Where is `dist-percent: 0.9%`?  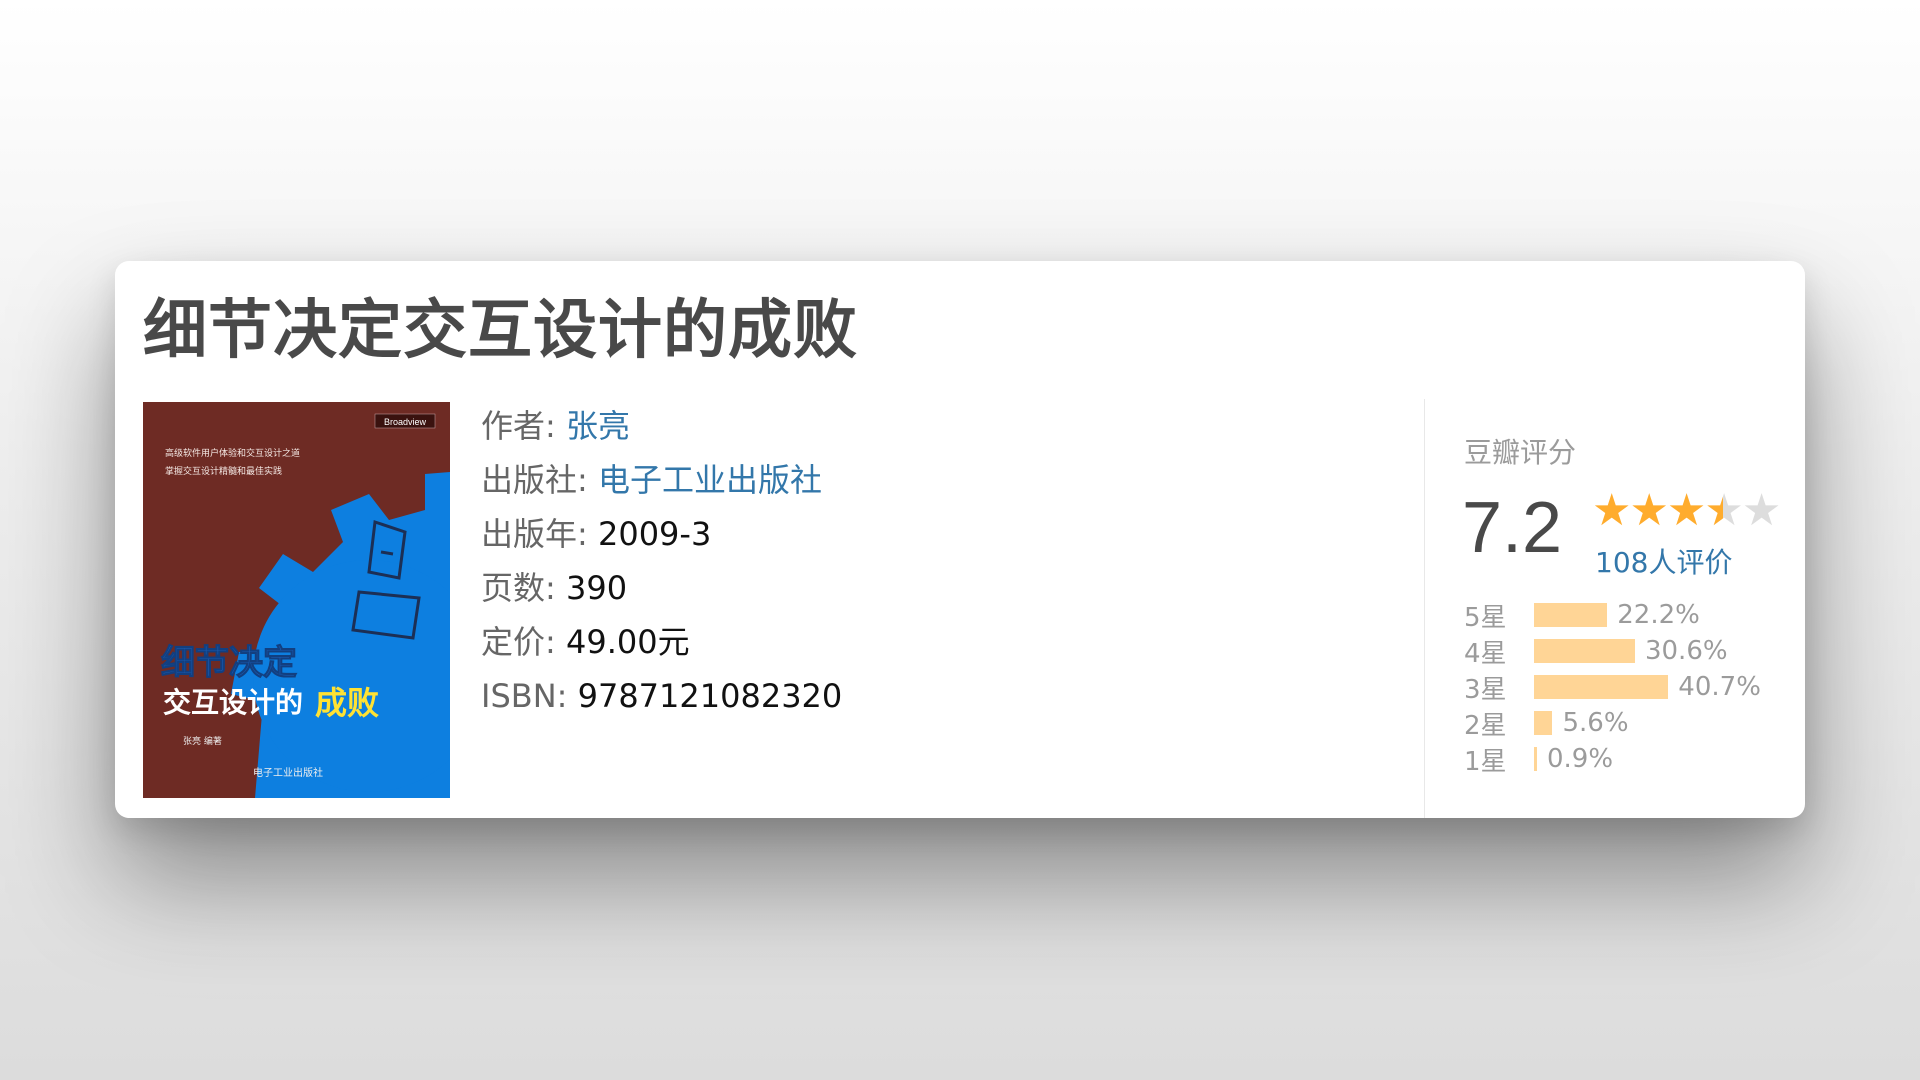 dist-percent: 0.9% is located at coordinates (1580, 759).